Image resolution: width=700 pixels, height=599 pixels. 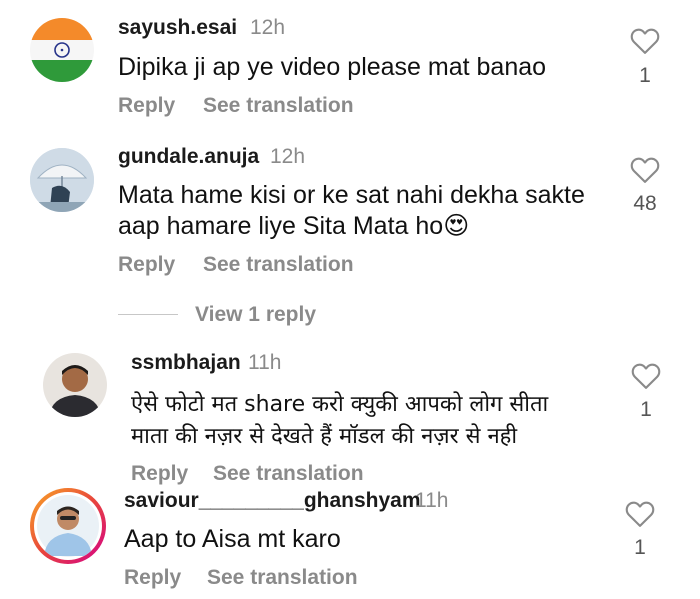 I want to click on view-replies-divider, so click(x=148, y=314).